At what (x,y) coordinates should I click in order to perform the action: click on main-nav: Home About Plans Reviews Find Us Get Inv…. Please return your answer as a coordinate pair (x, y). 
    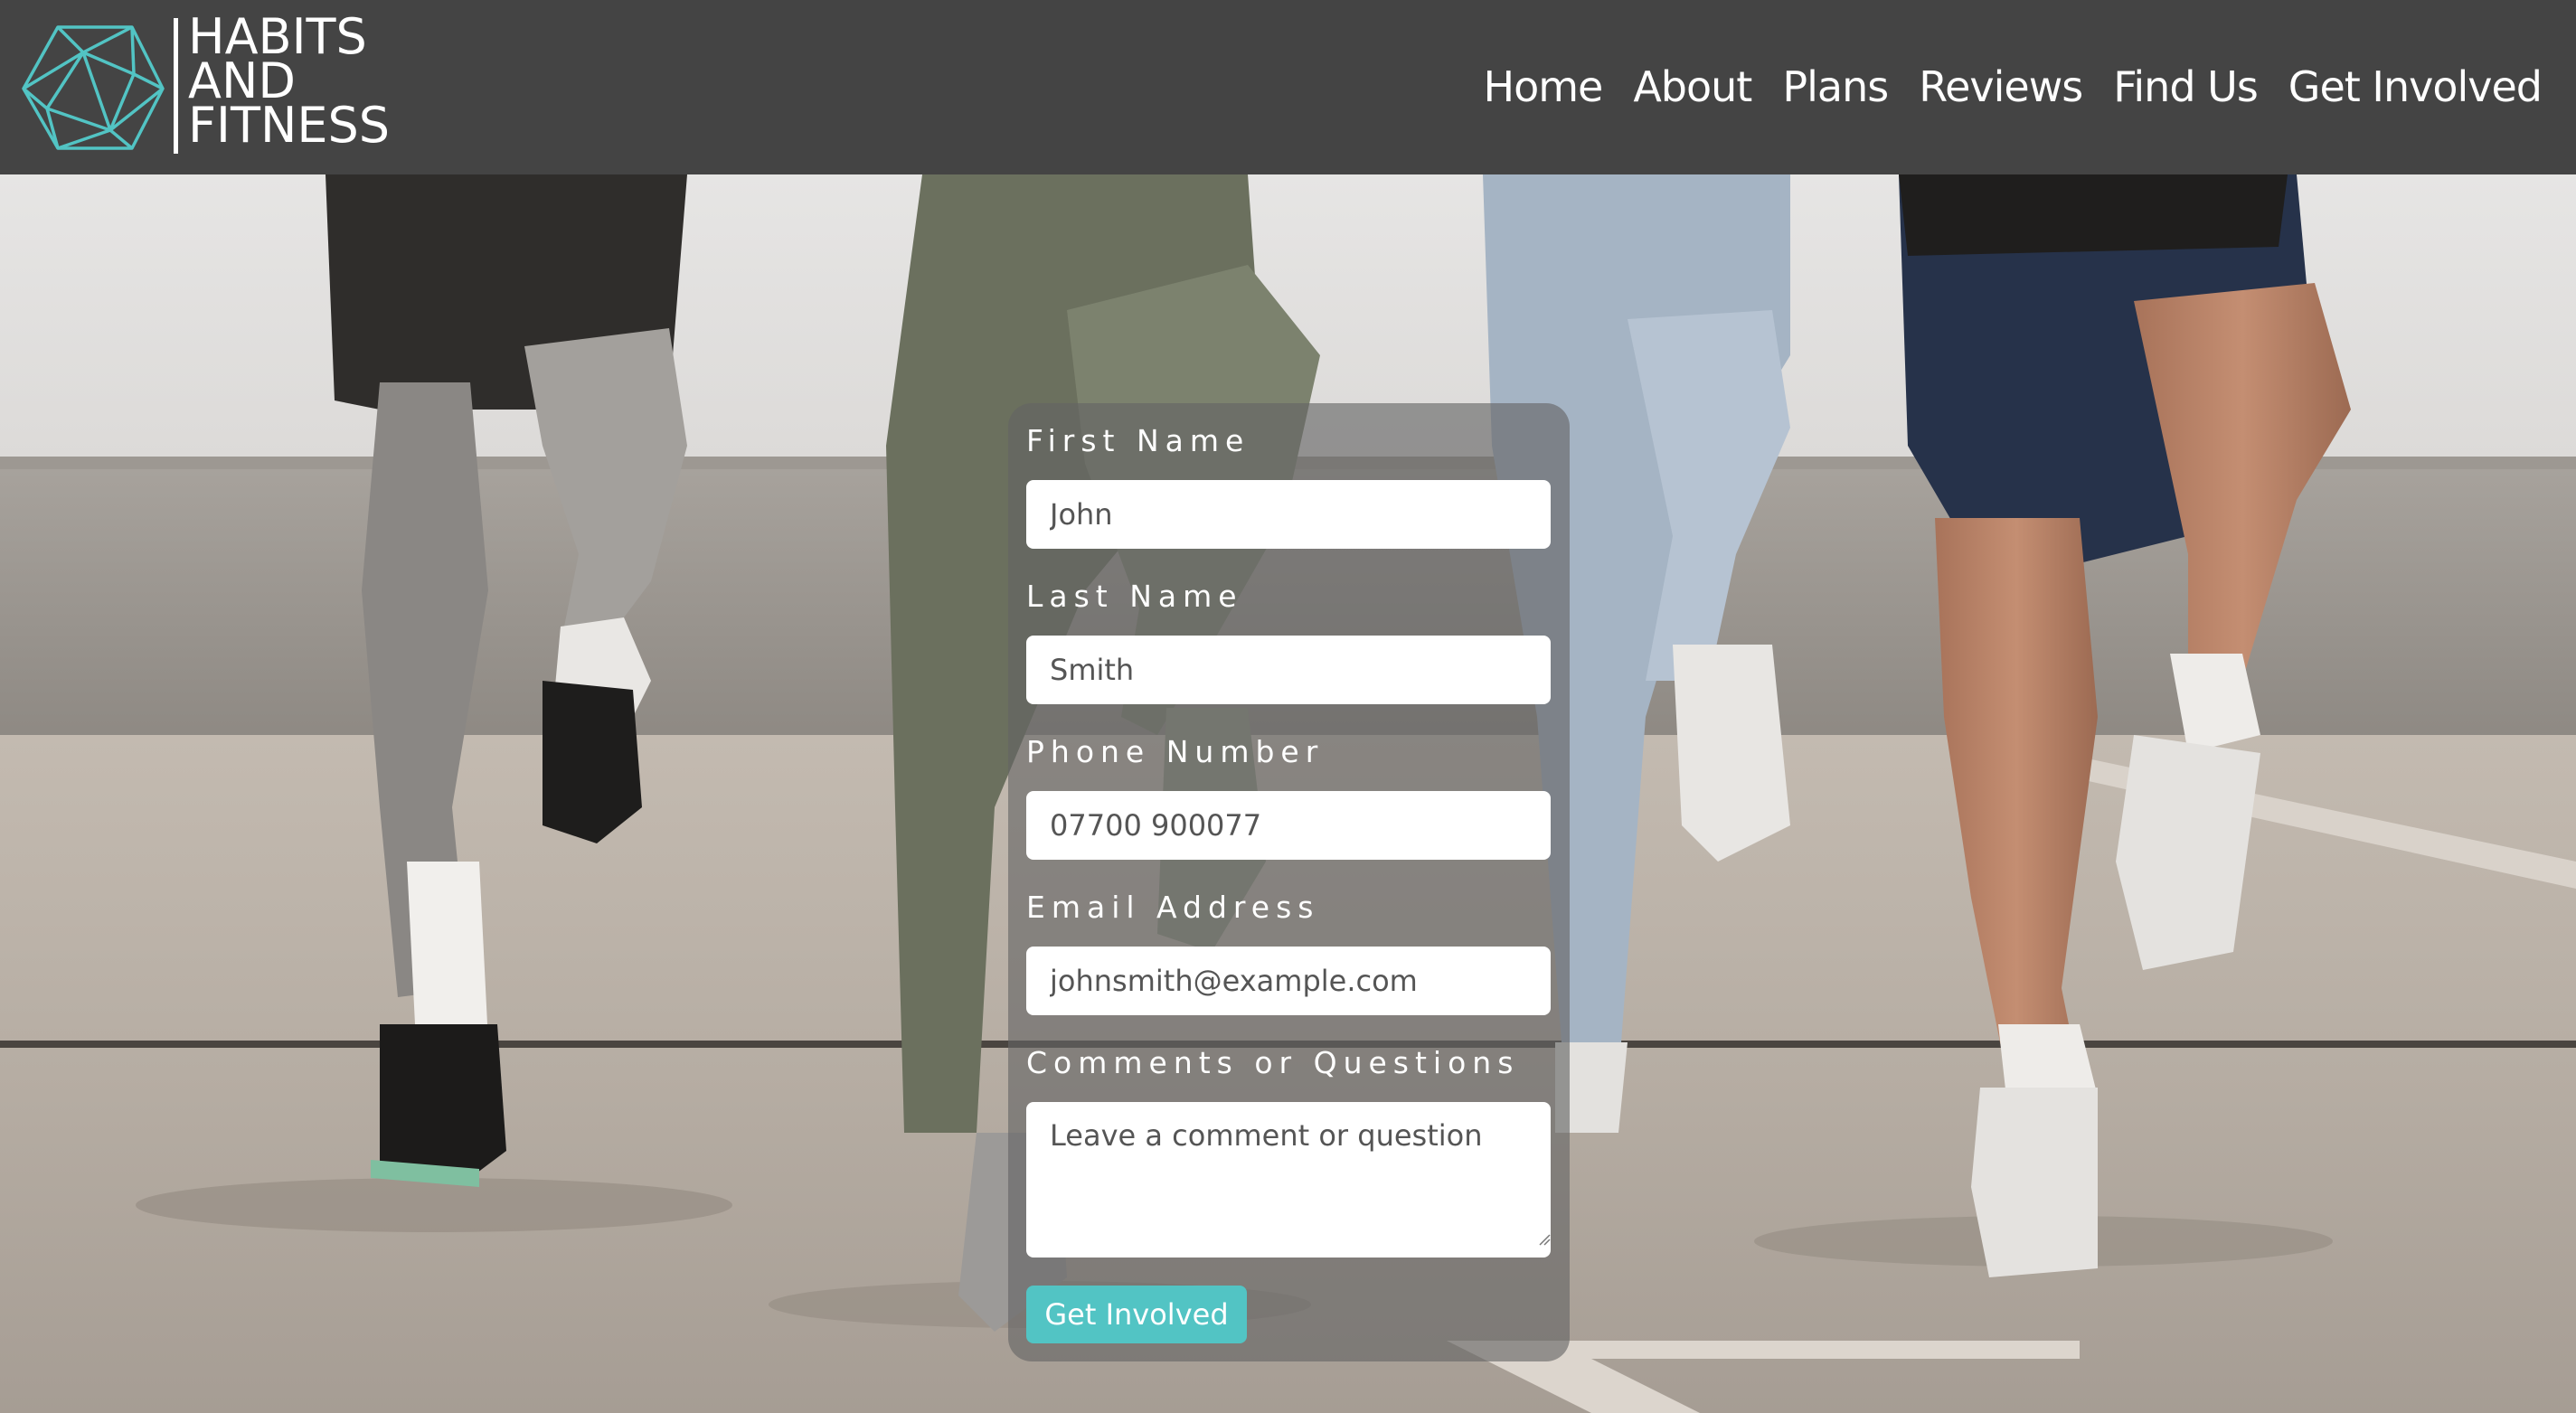
    Looking at the image, I should click on (2013, 86).